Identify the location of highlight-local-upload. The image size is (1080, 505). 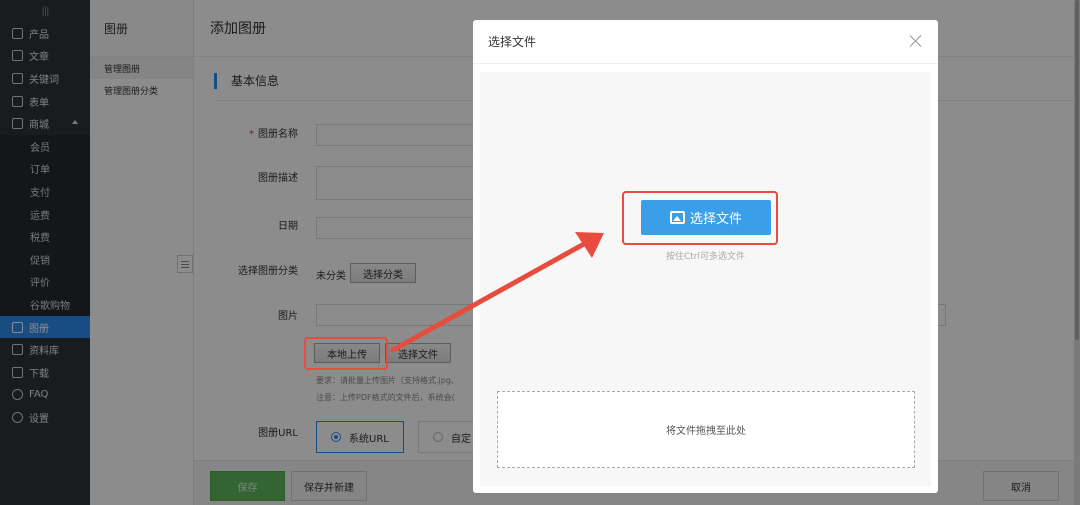
(346, 353).